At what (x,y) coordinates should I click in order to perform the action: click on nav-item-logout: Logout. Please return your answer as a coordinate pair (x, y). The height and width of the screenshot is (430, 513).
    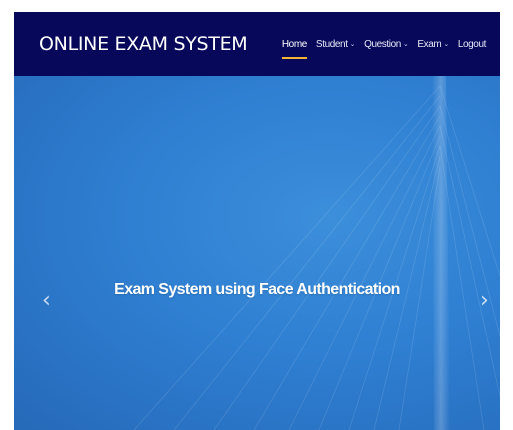
    Looking at the image, I should click on (472, 44).